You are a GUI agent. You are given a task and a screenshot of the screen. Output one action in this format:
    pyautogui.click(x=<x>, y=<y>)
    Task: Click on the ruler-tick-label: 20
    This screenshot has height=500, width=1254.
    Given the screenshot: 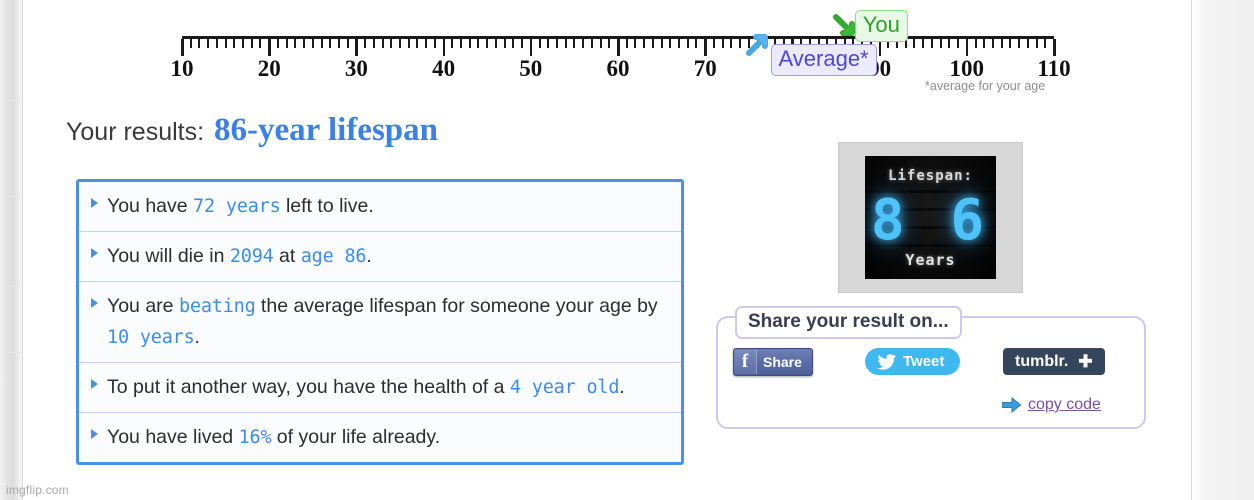 What is the action you would take?
    pyautogui.click(x=269, y=68)
    